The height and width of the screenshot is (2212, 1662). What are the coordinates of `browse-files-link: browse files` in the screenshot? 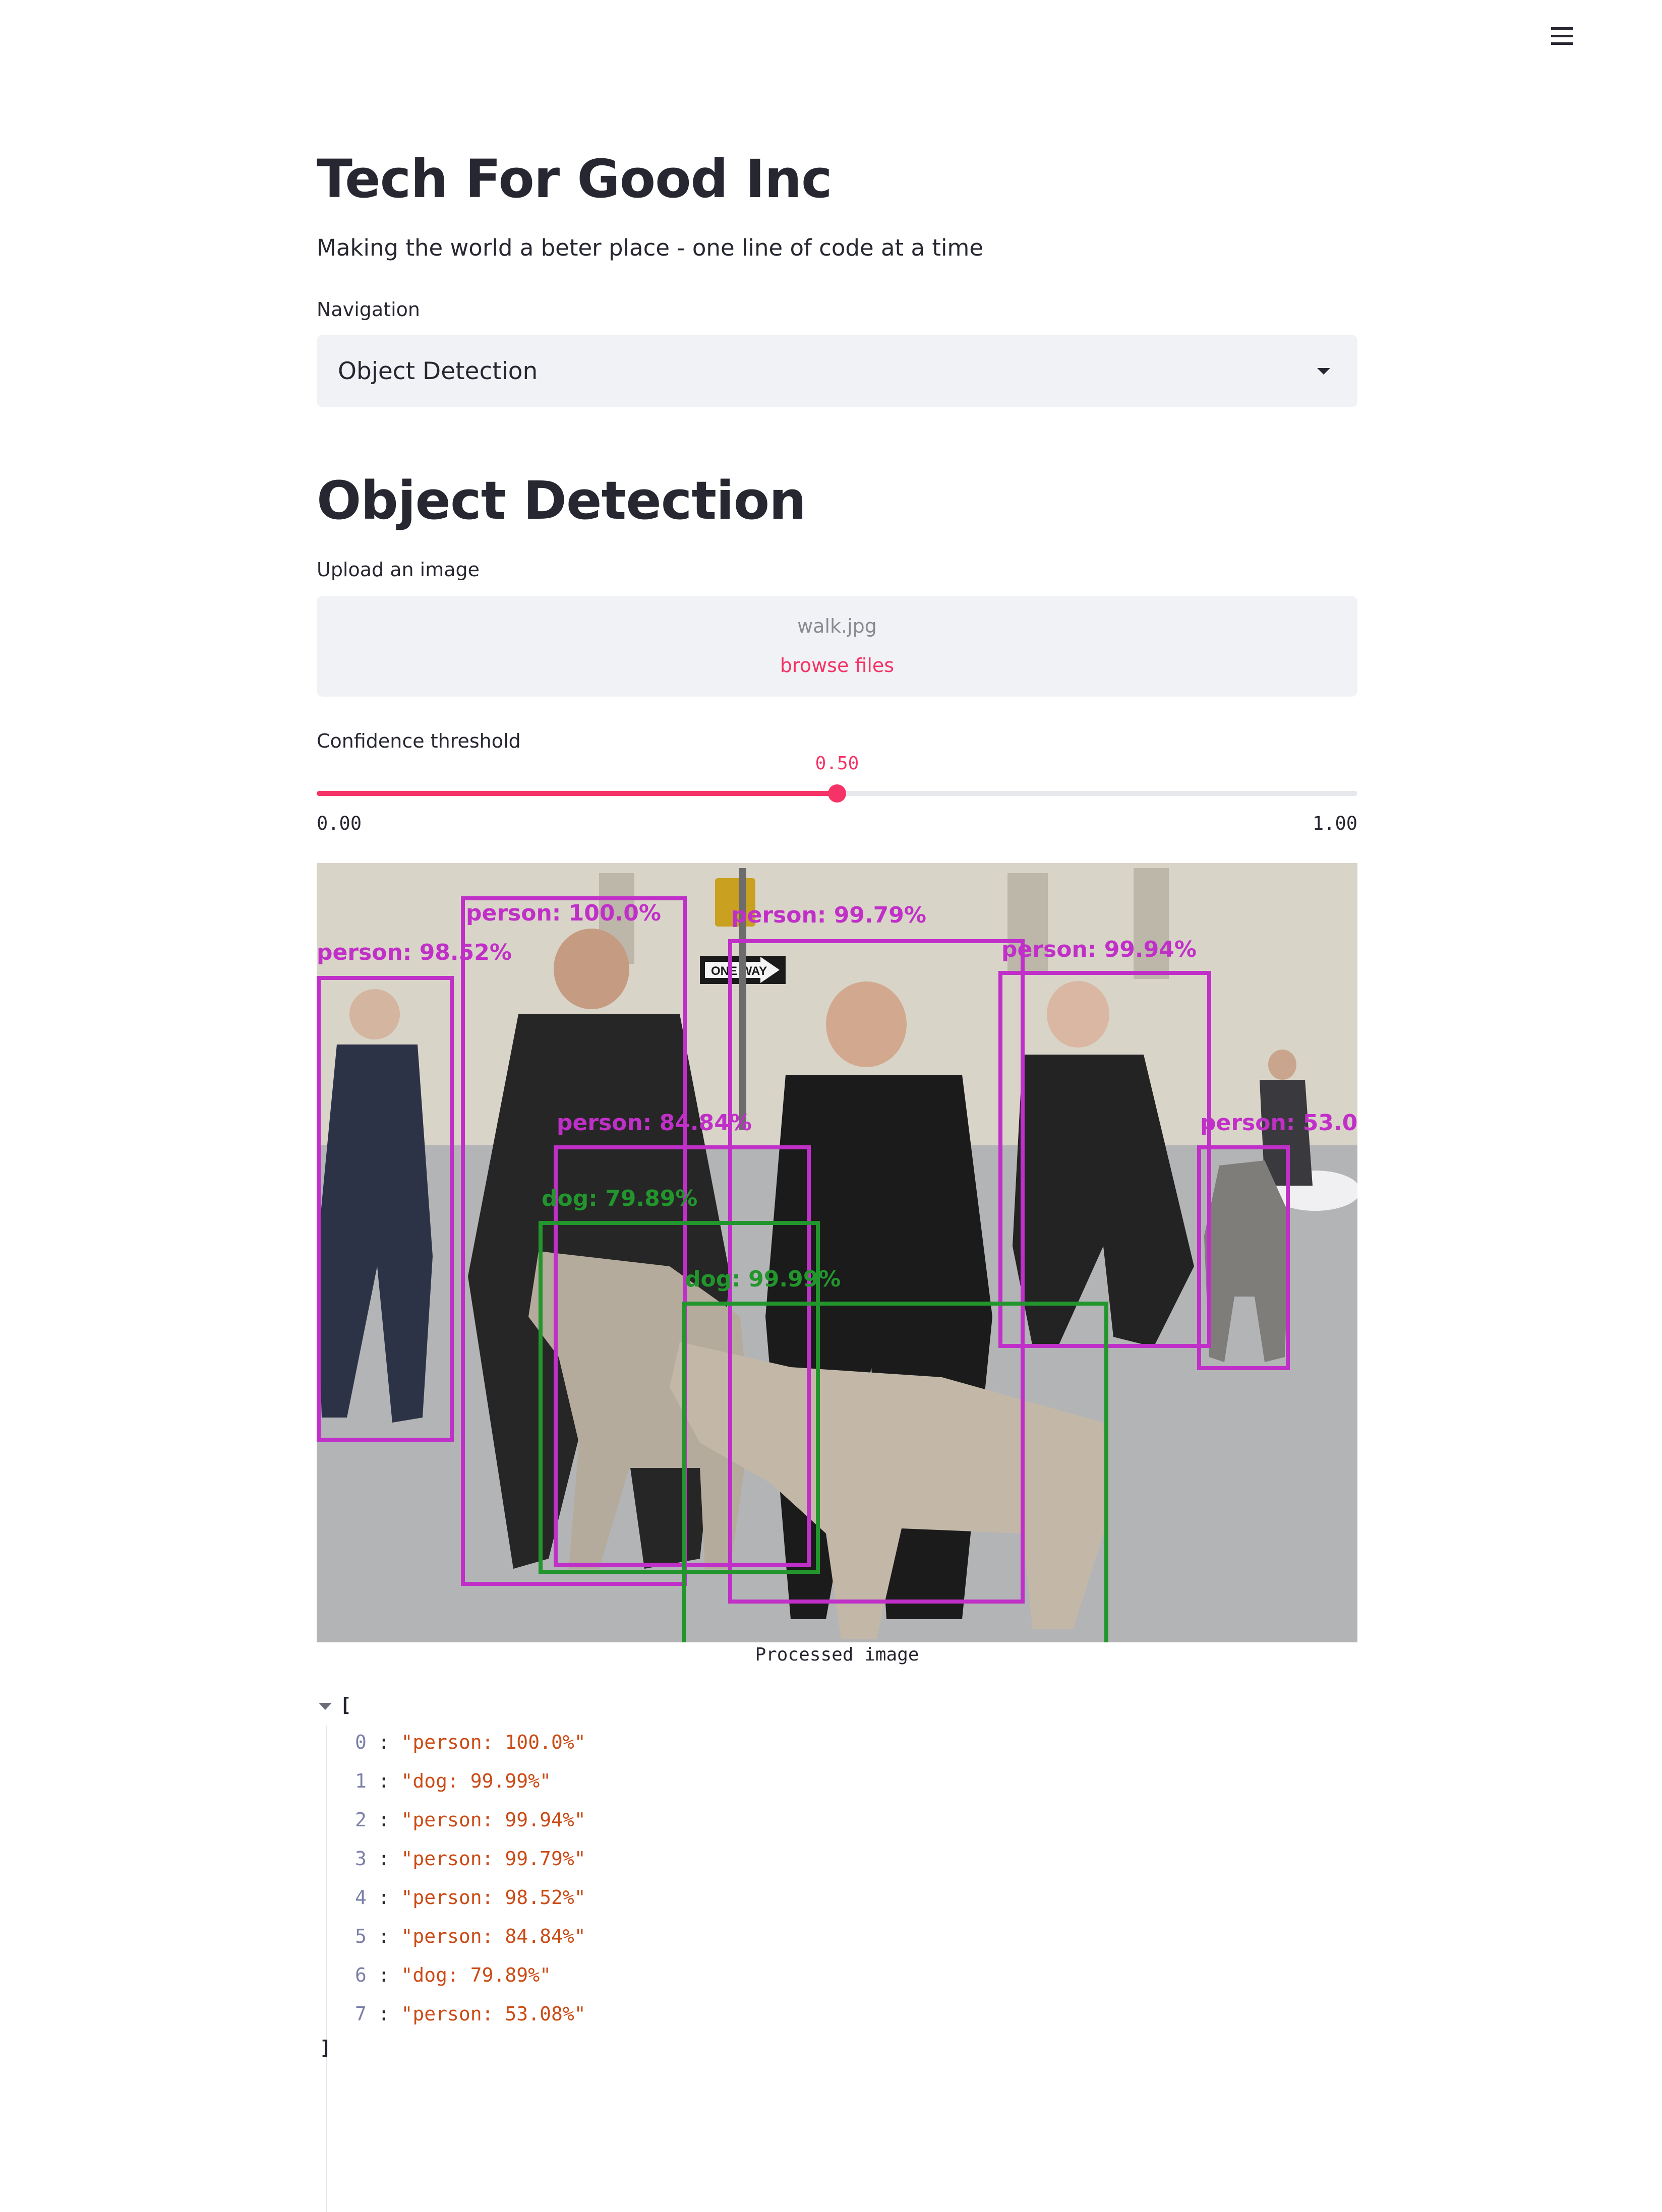 It's located at (837, 666).